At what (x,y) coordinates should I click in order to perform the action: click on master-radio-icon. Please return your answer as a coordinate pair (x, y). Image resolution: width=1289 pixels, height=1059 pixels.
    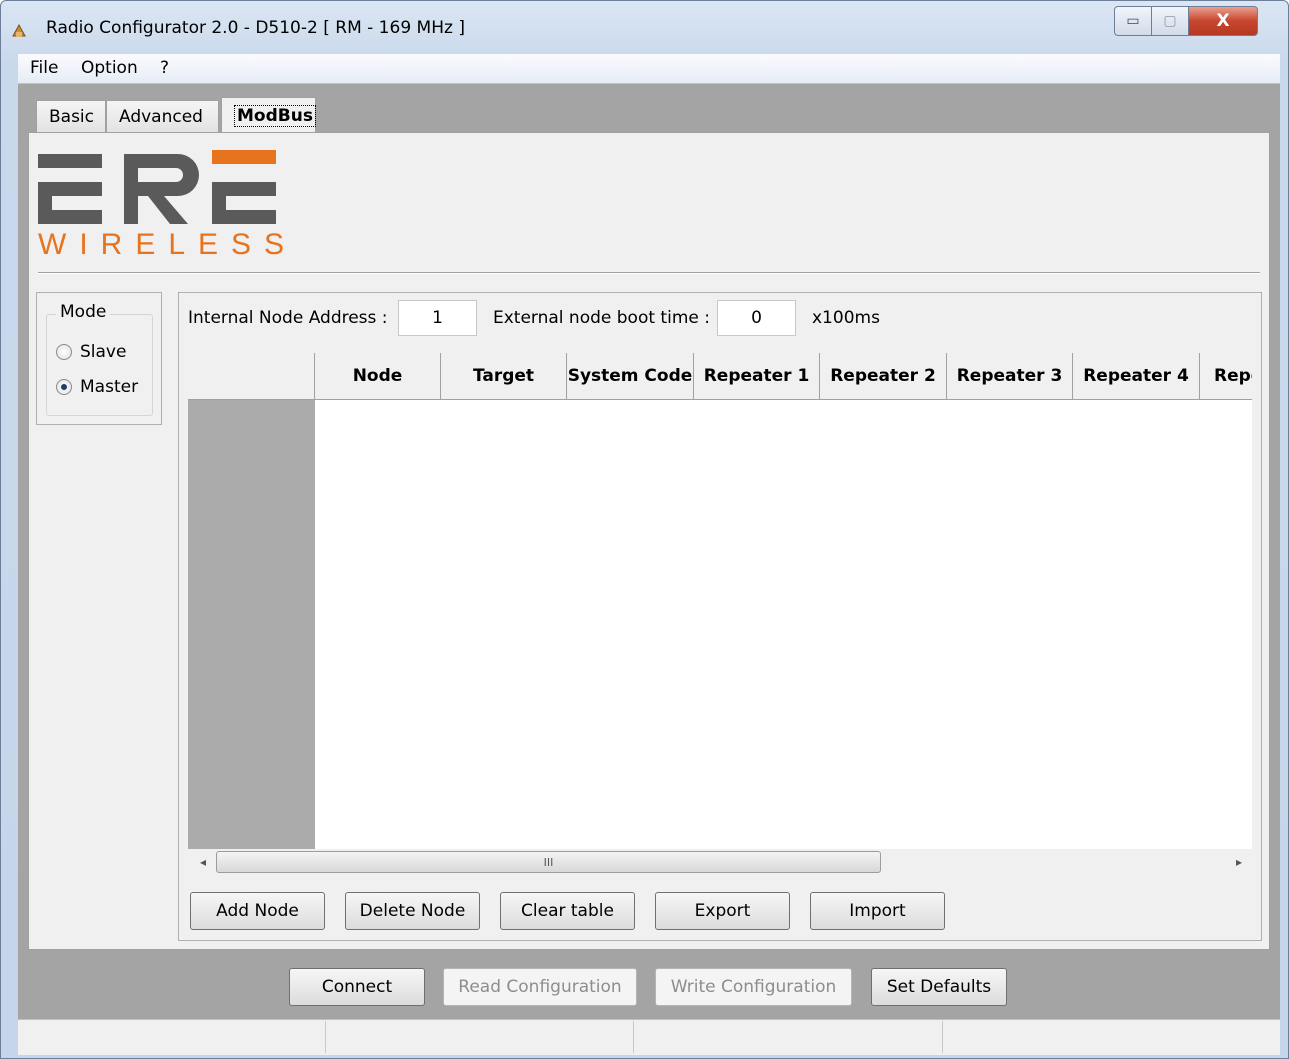
    Looking at the image, I should click on (64, 387).